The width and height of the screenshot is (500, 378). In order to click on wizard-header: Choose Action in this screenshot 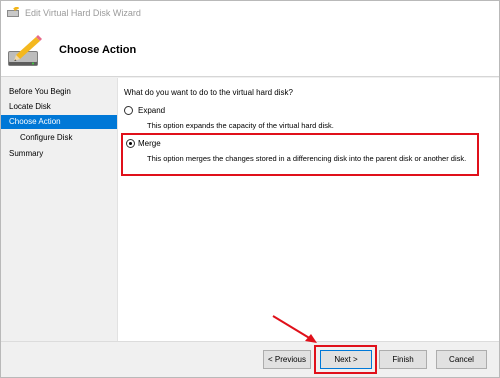, I will do `click(250, 51)`.